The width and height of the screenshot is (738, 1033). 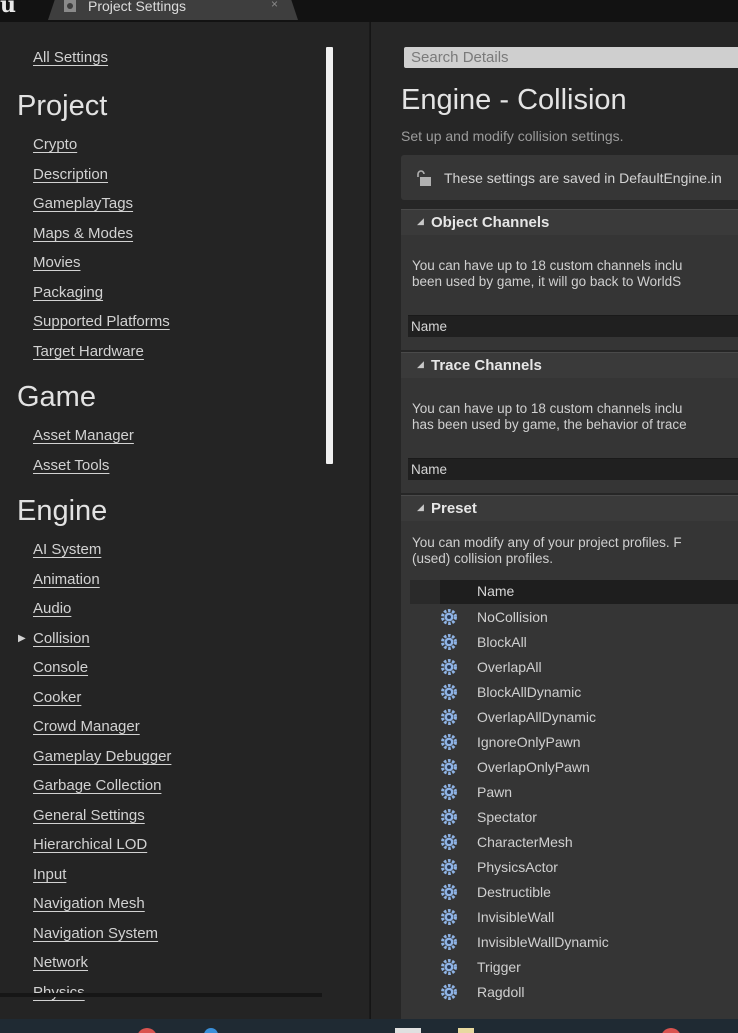 I want to click on profile-name: OverlapOnlyPawn, so click(x=533, y=767).